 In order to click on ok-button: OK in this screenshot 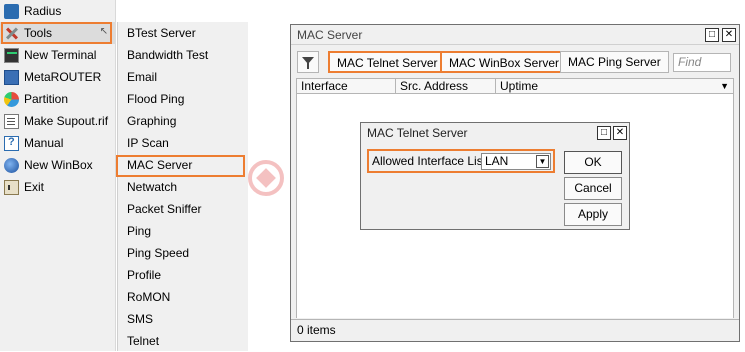, I will do `click(593, 162)`.